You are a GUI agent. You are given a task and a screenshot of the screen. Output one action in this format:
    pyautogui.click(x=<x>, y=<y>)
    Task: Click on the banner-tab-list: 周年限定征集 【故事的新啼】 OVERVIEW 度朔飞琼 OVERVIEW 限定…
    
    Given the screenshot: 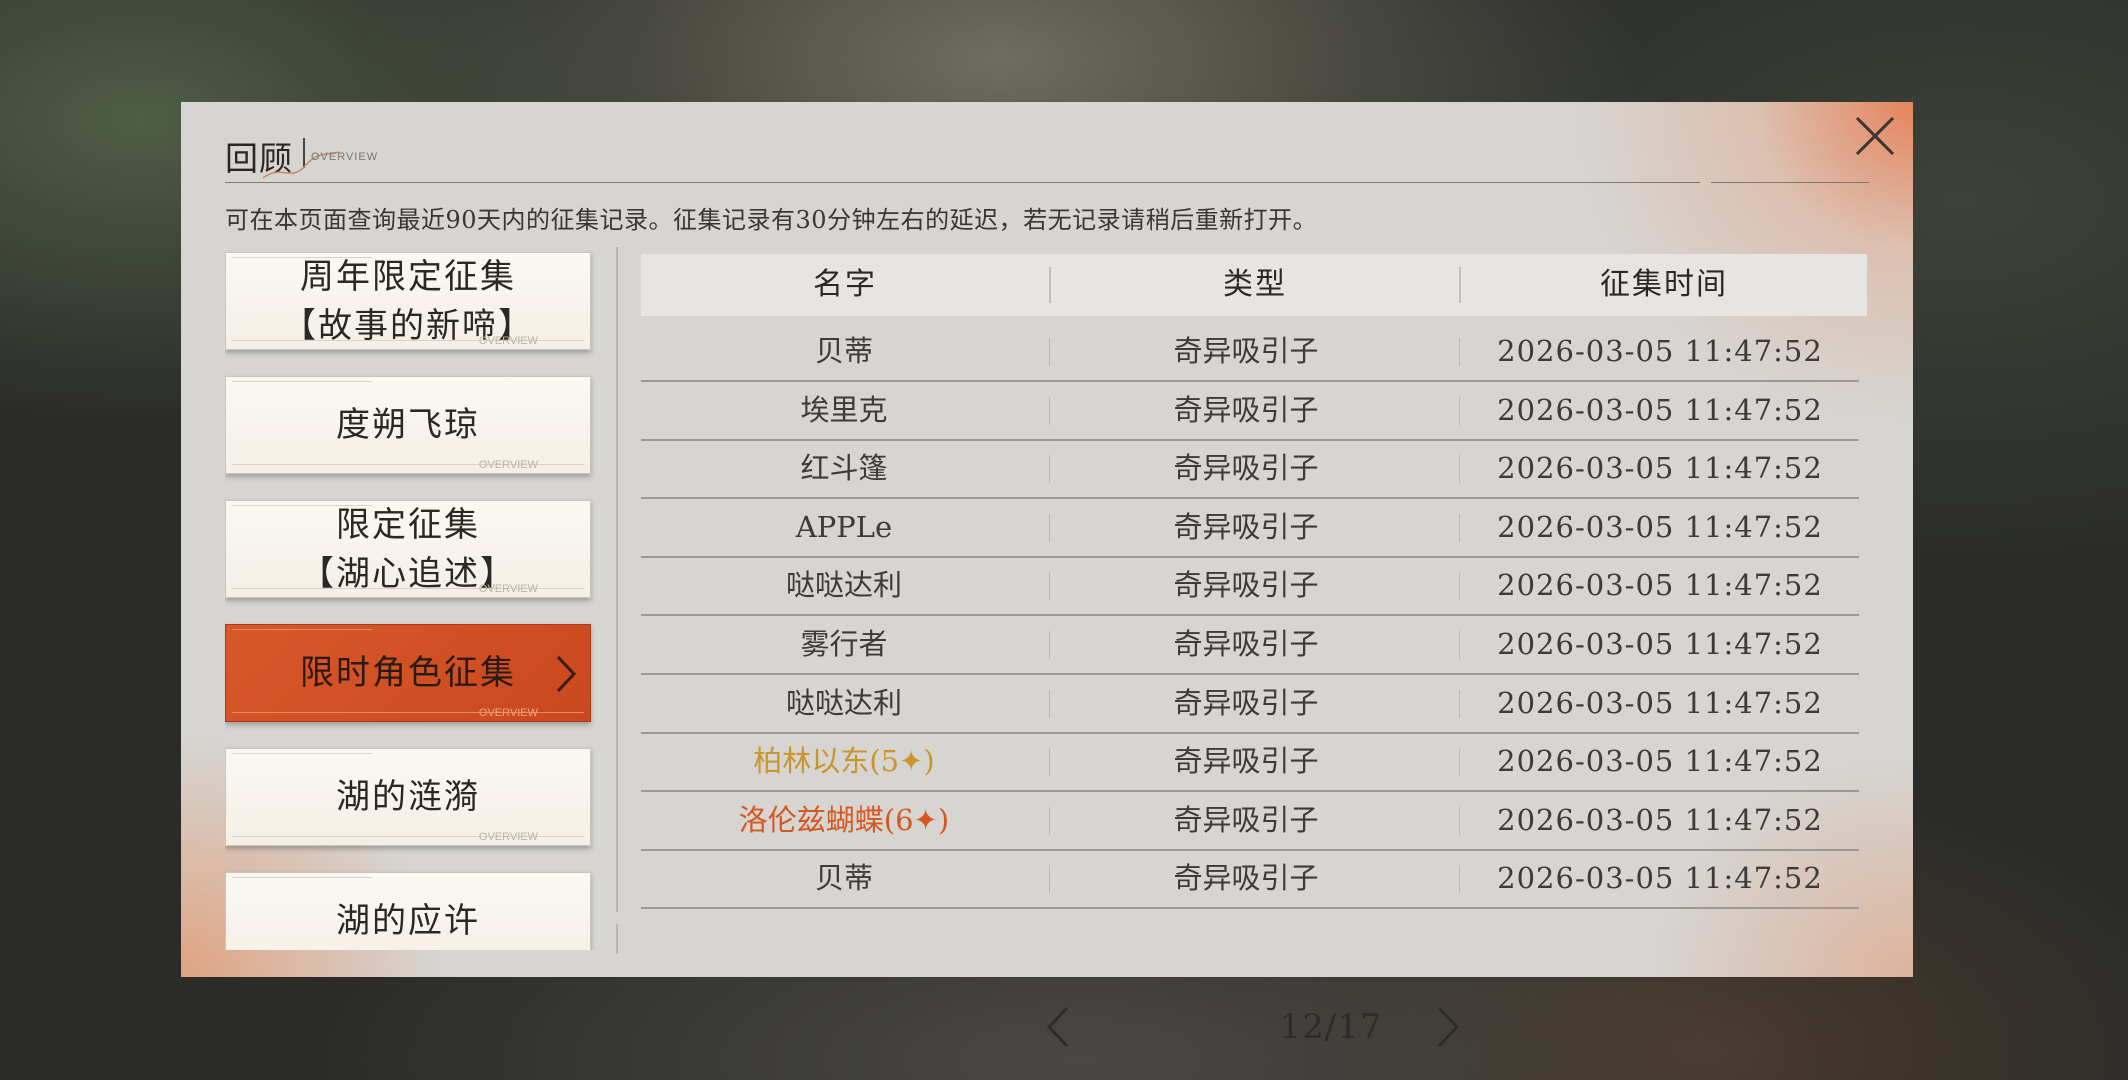 What is the action you would take?
    pyautogui.click(x=410, y=600)
    